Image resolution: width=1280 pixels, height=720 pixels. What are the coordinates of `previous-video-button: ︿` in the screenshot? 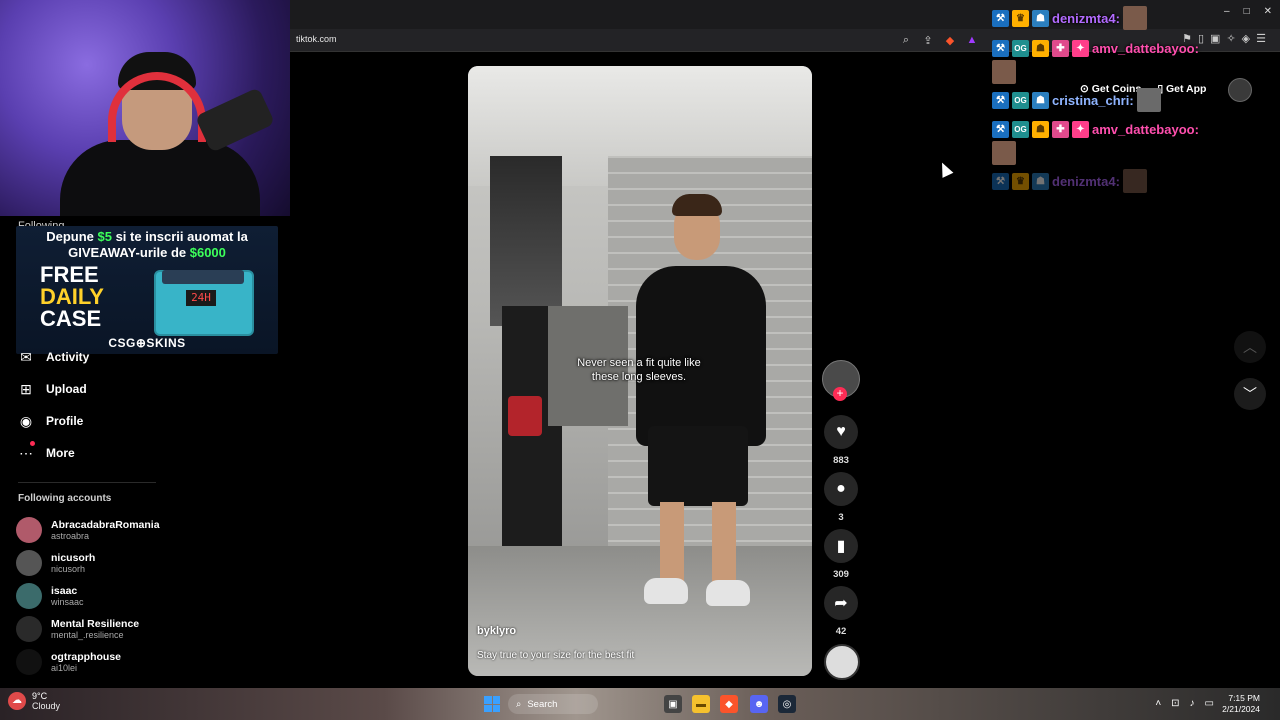 It's located at (1250, 347).